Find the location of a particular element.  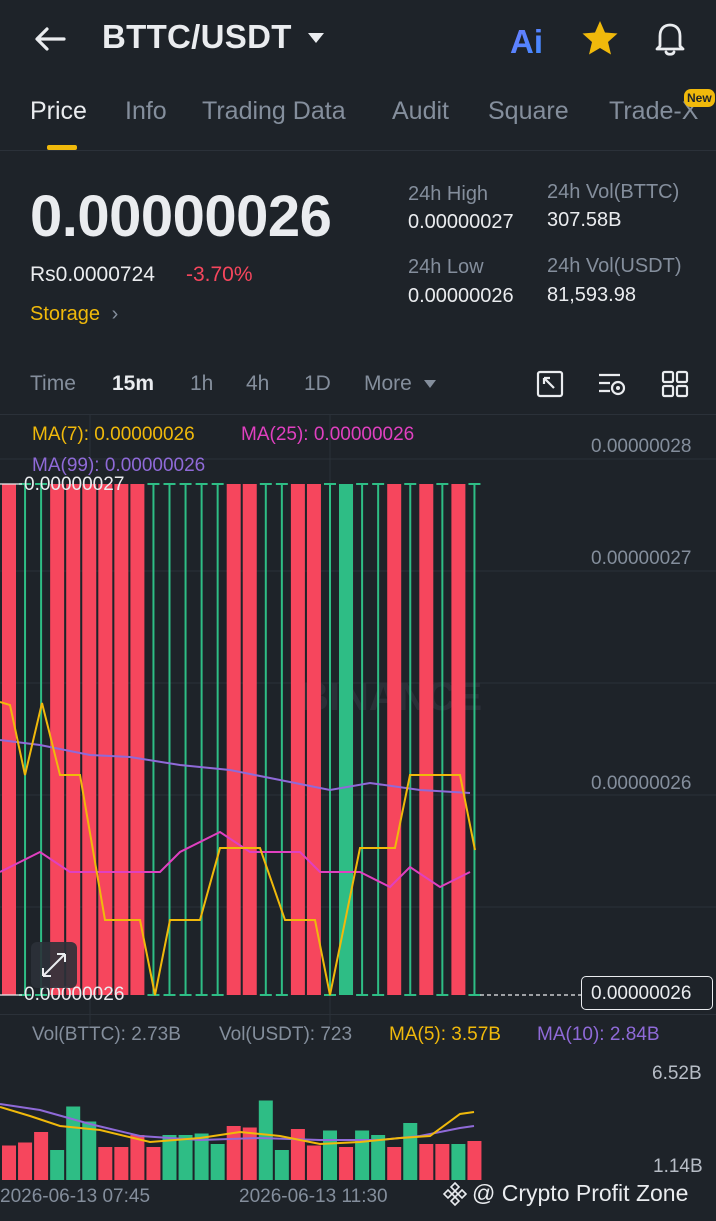

new-badge: New is located at coordinates (699, 98).